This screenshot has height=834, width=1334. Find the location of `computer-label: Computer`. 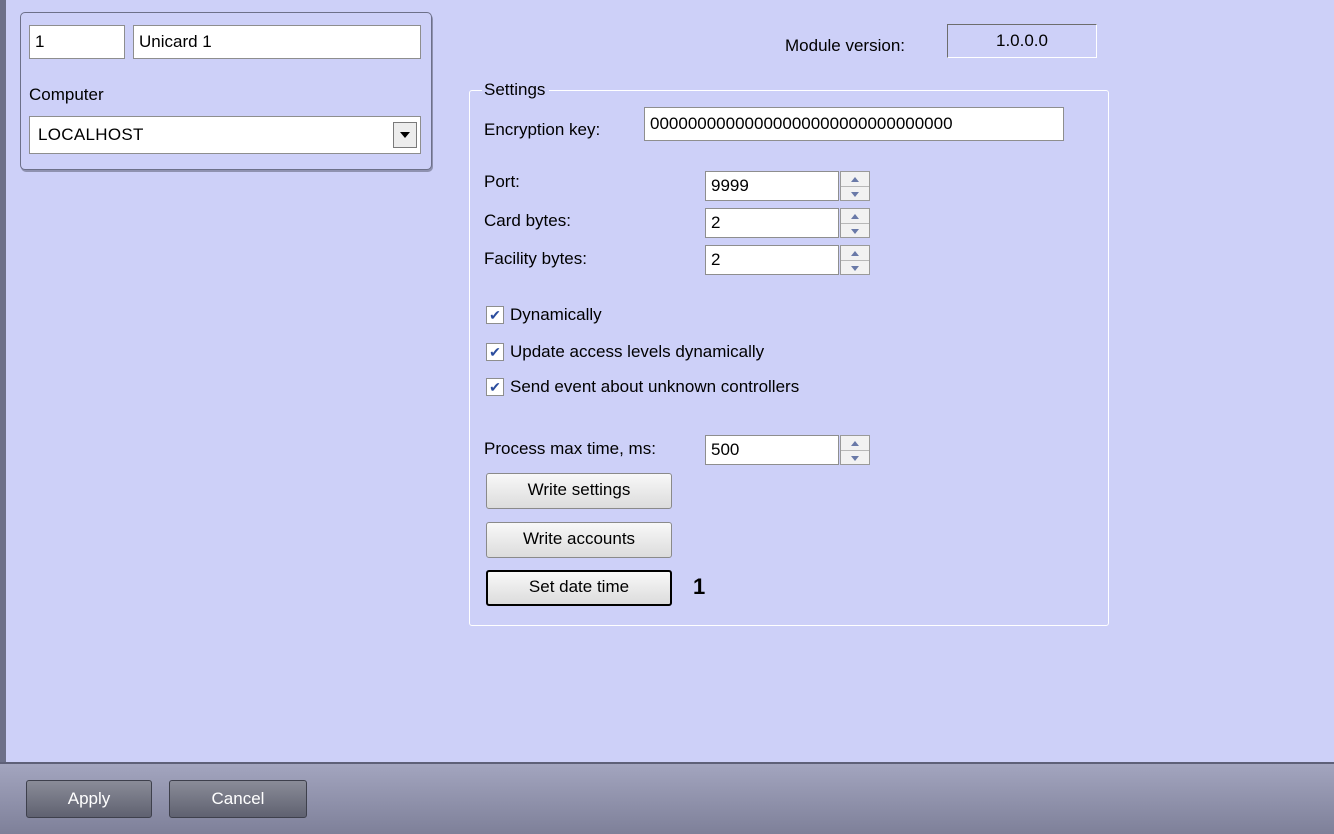

computer-label: Computer is located at coordinates (66, 94).